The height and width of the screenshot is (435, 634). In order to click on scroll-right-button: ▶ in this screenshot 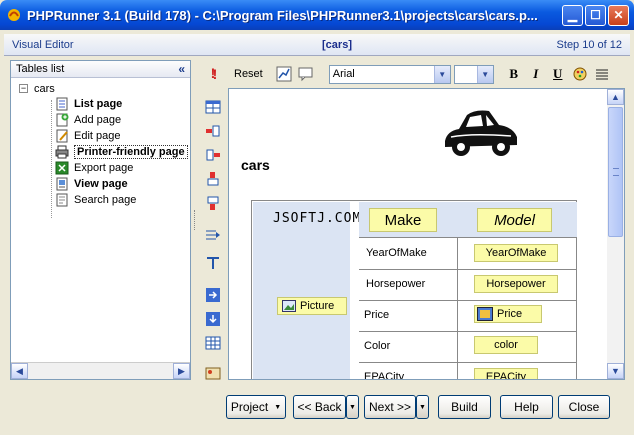, I will do `click(181, 371)`.